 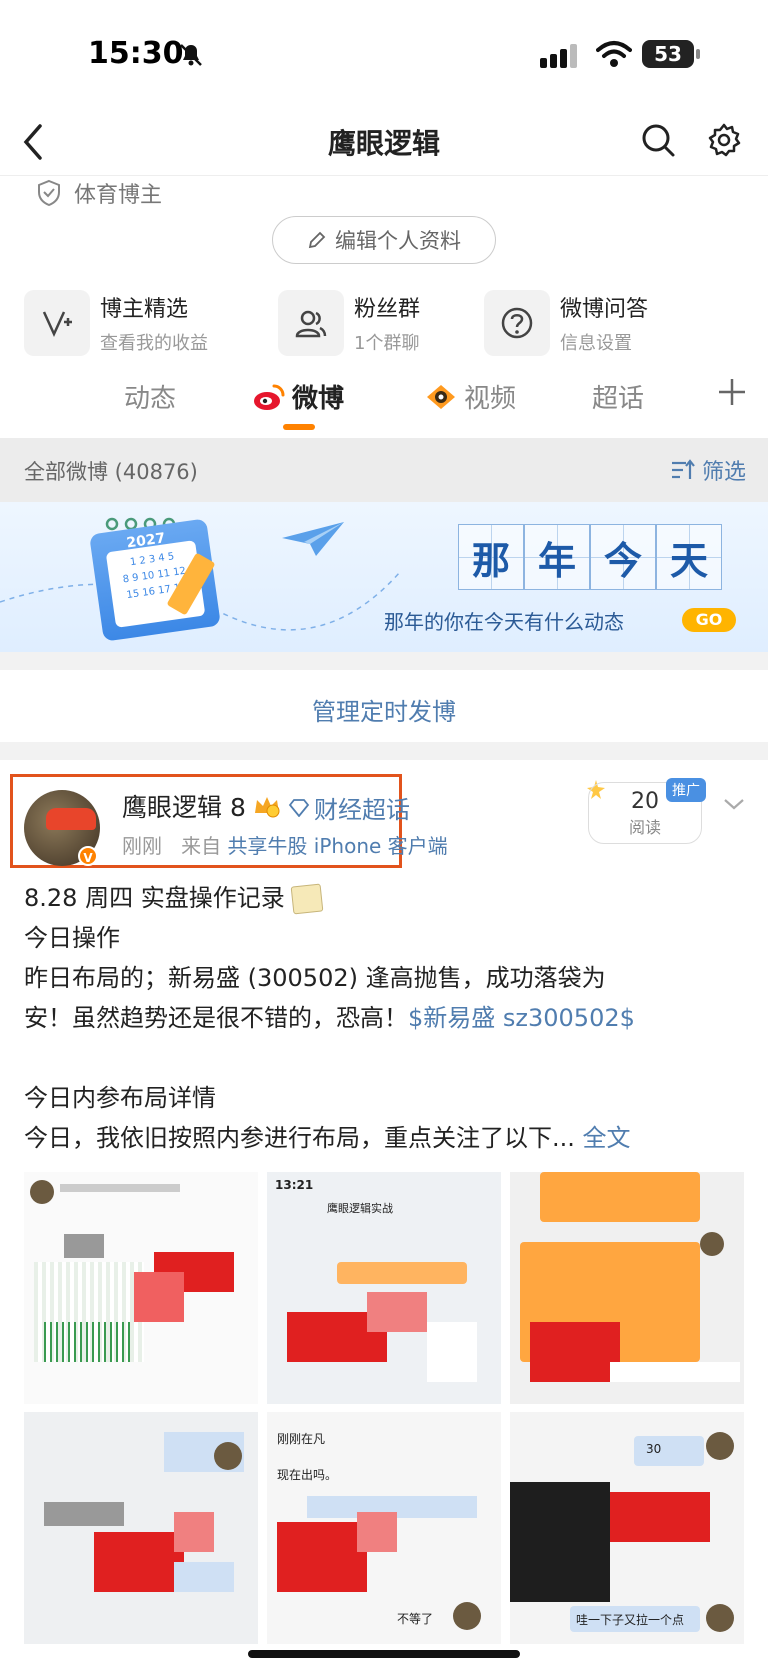 What do you see at coordinates (116, 323) in the screenshot?
I see `shortcut-featured: 博主精选 查看我的收益` at bounding box center [116, 323].